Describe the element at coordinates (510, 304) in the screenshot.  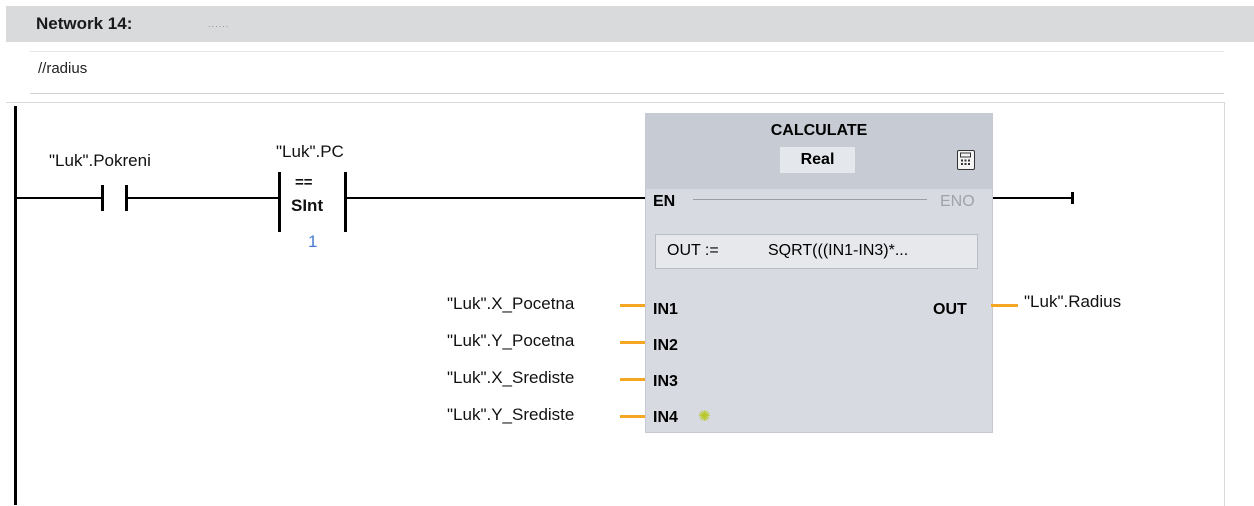
I see `in1-operand: "Luk".X_Pocetna` at that location.